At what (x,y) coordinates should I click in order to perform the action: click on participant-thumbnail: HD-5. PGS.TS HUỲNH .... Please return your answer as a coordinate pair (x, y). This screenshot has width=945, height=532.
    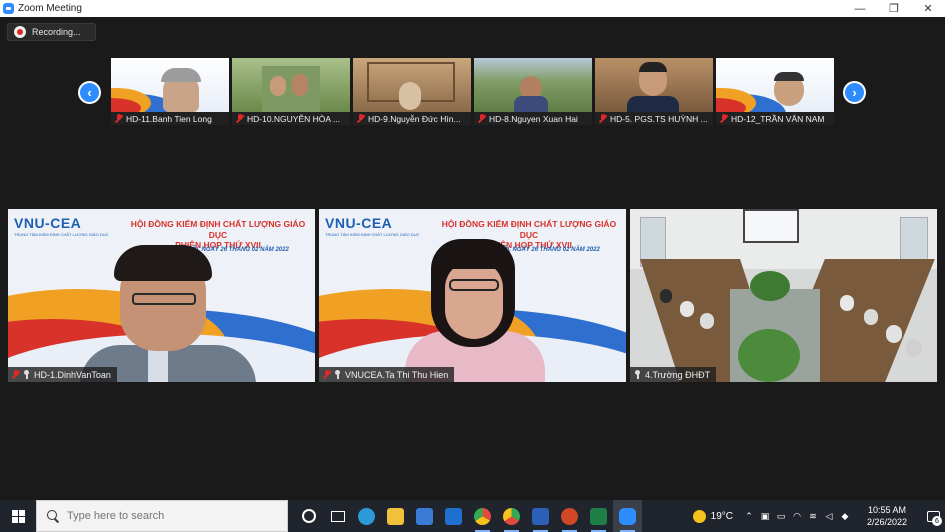
    Looking at the image, I should click on (654, 91).